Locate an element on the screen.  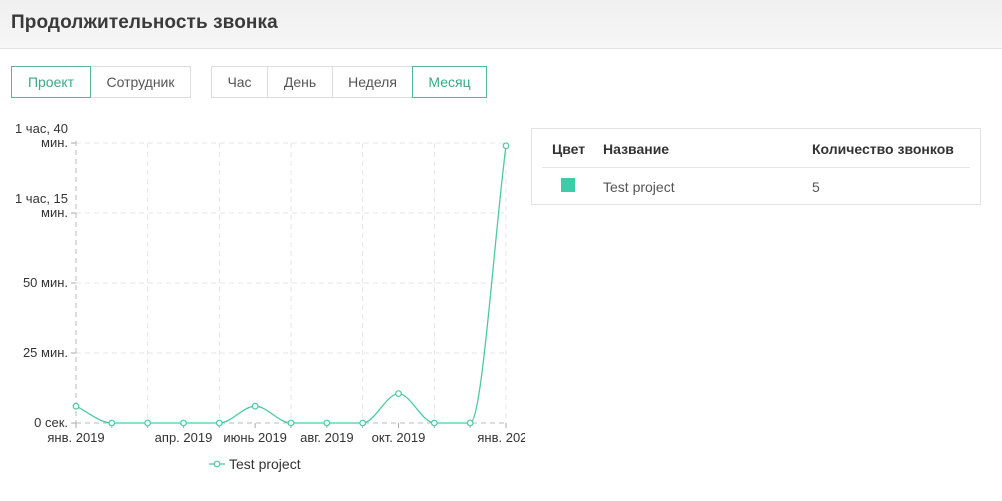
legend-series-label: Test project is located at coordinates (265, 464).